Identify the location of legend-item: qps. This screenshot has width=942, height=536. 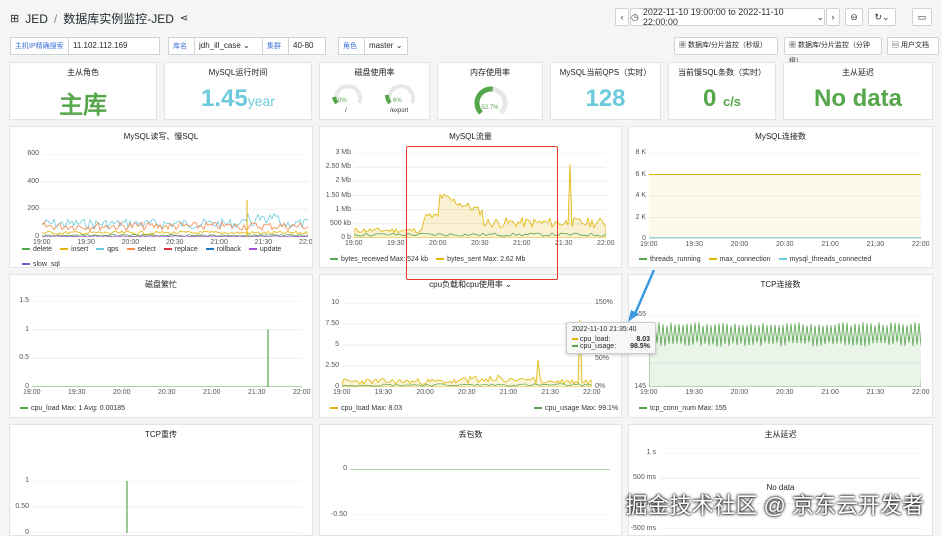
(107, 249).